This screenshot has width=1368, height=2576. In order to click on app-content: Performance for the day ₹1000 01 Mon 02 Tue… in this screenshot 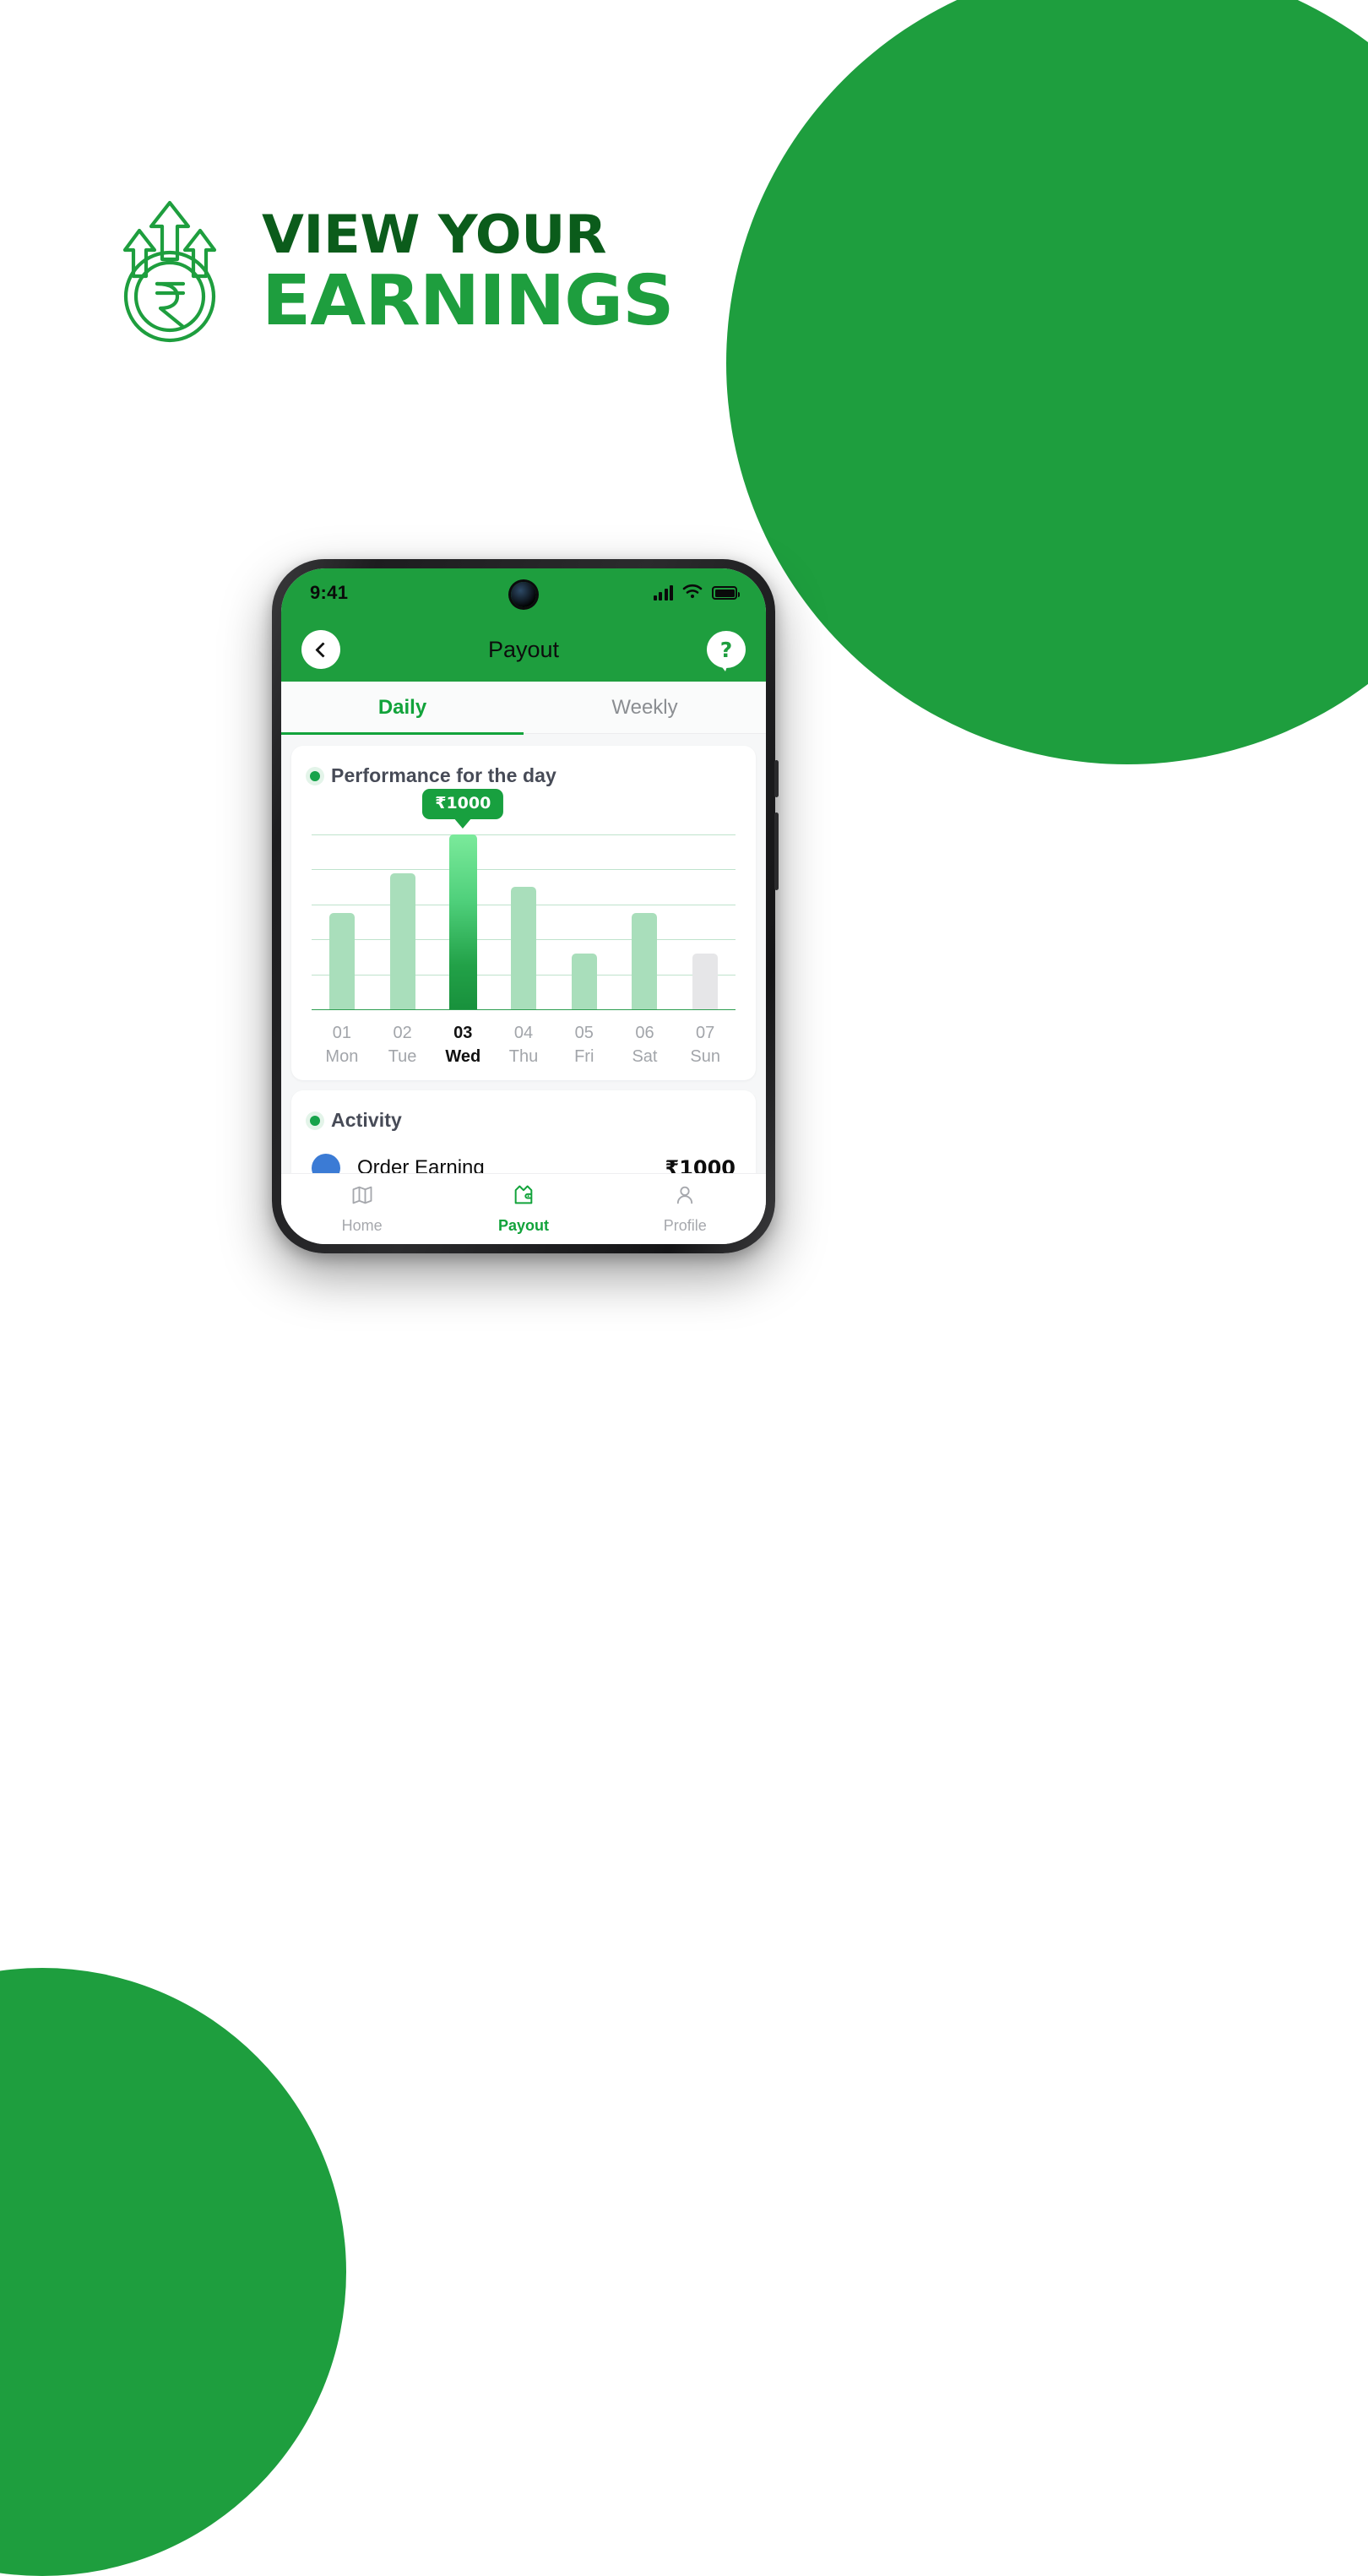, I will do `click(523, 953)`.